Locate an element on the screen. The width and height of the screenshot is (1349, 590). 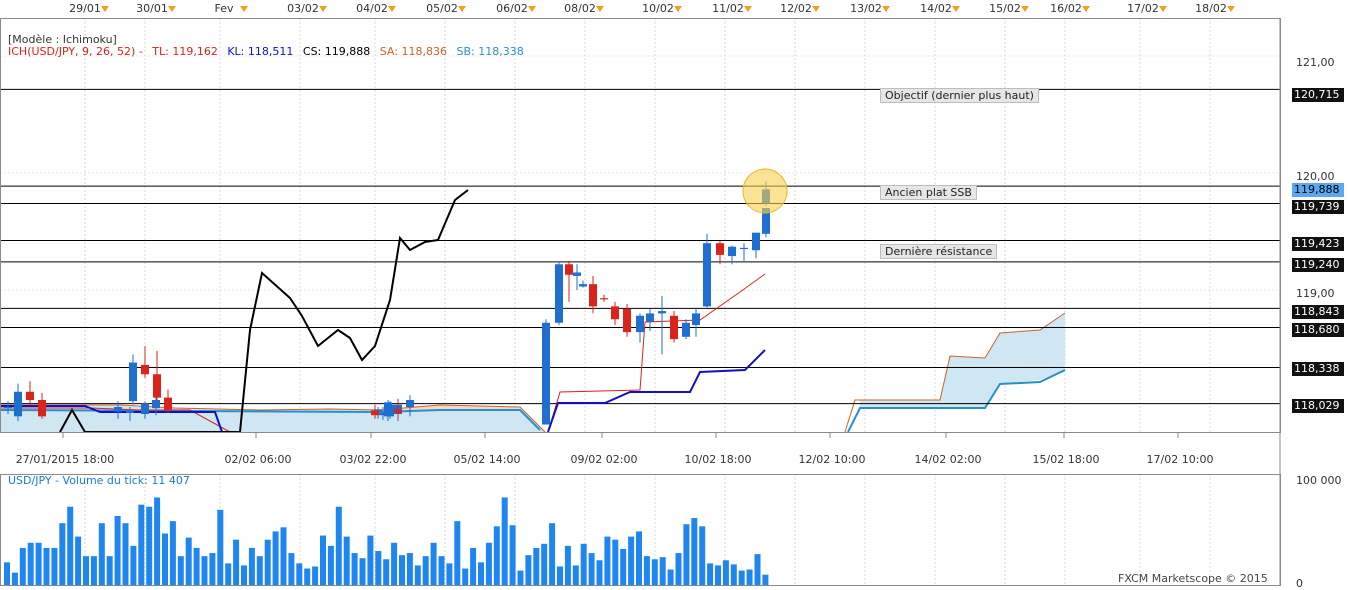
chikou-value: CS: 119,888 is located at coordinates (336, 51).